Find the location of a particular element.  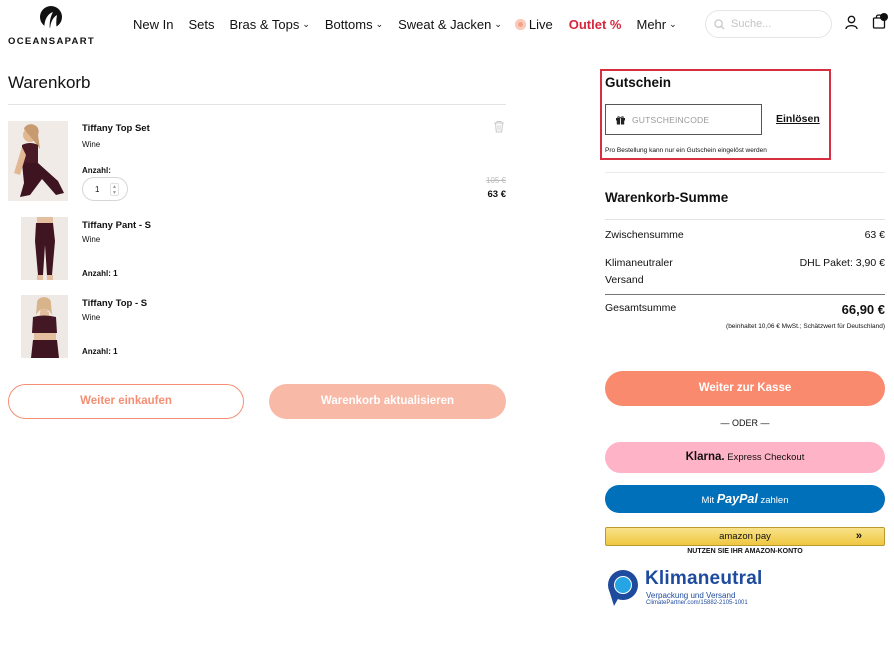

subtotal-label: Zwischensumme is located at coordinates (644, 235).